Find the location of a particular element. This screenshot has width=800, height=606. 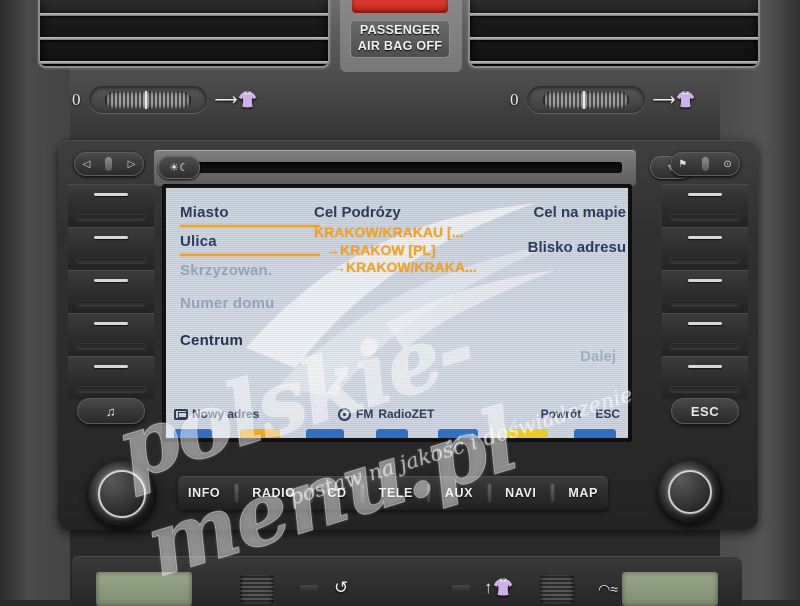

traffic-info-icon: ⊙ is located at coordinates (727, 164).